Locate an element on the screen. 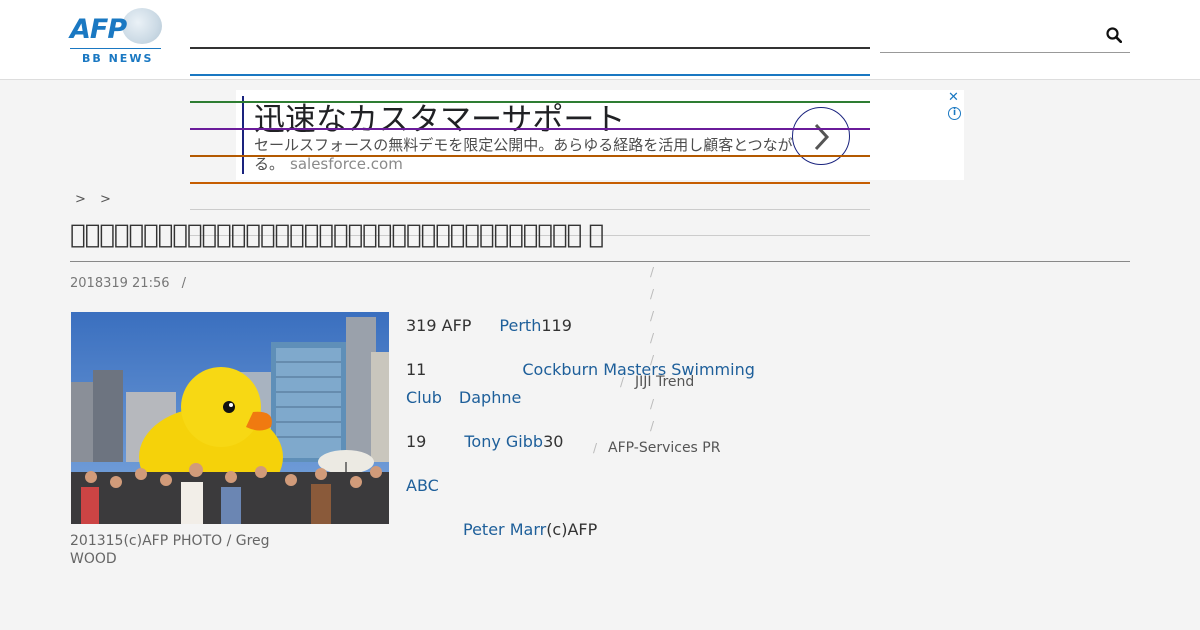 Image resolution: width=1200 pixels, height=630 pixels. title-divider is located at coordinates (600, 261).